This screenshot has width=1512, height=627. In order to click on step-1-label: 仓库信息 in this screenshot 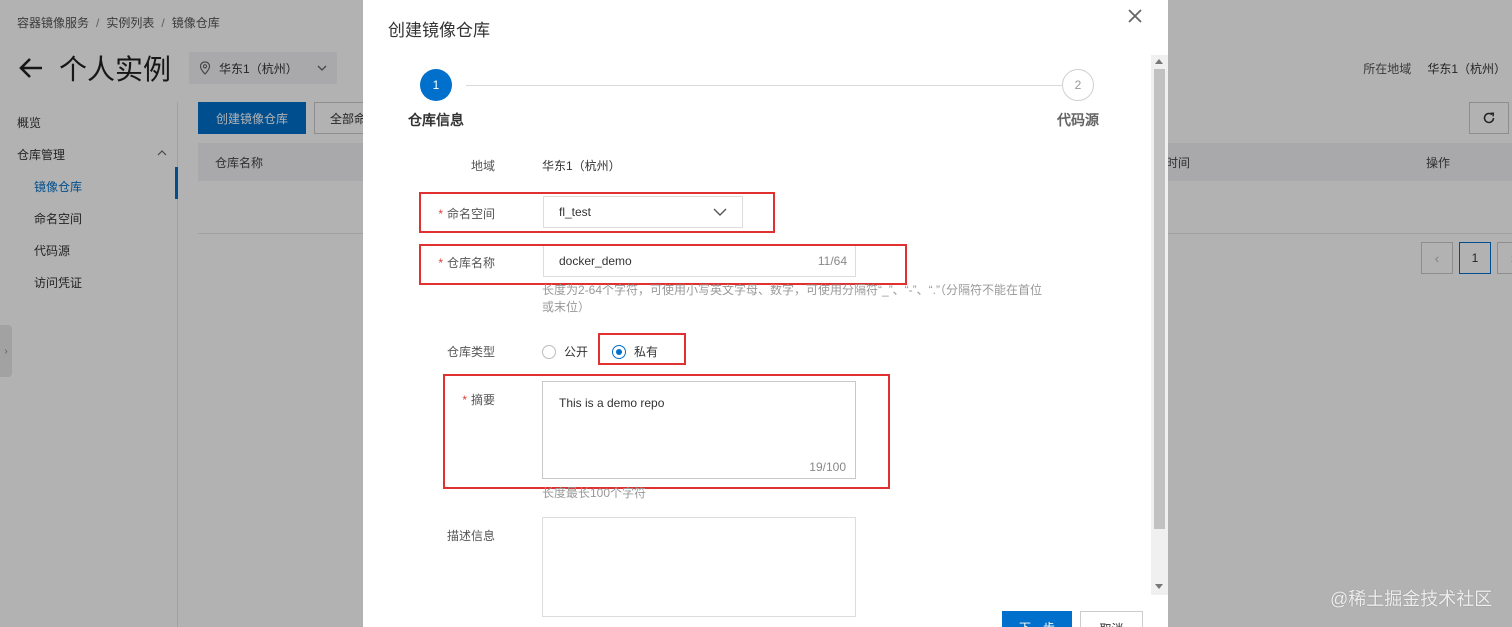, I will do `click(436, 120)`.